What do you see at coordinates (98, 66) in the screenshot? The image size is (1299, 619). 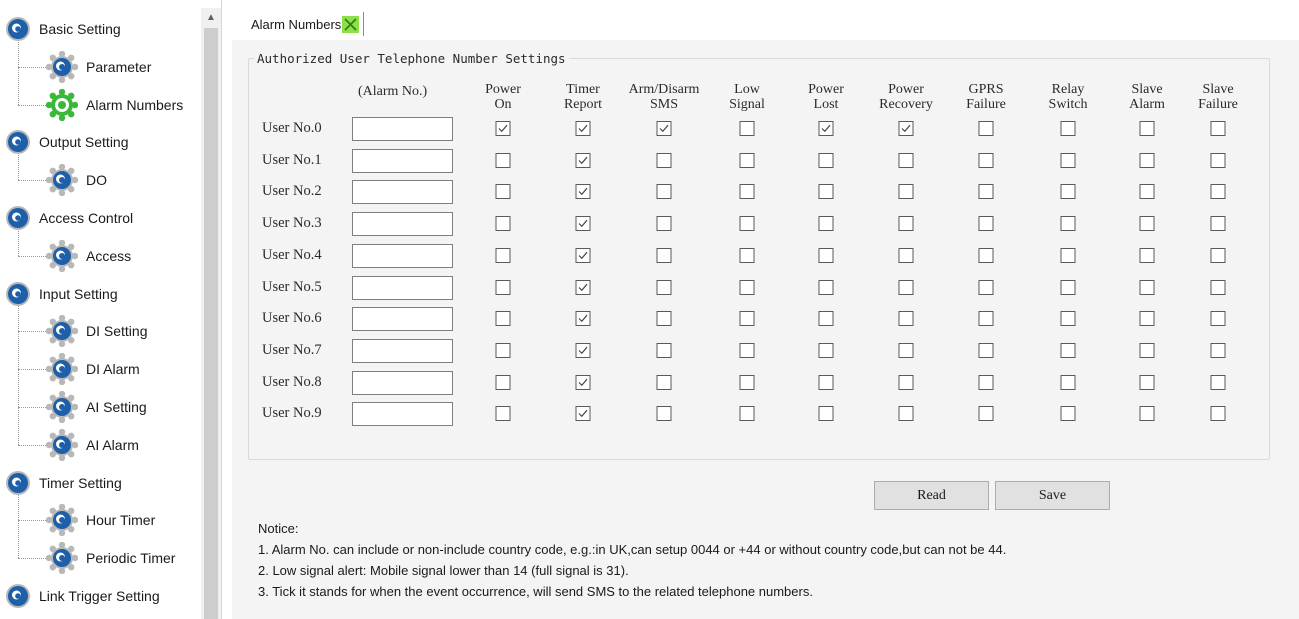 I see `sidebar-item-parameter: Parameter` at bounding box center [98, 66].